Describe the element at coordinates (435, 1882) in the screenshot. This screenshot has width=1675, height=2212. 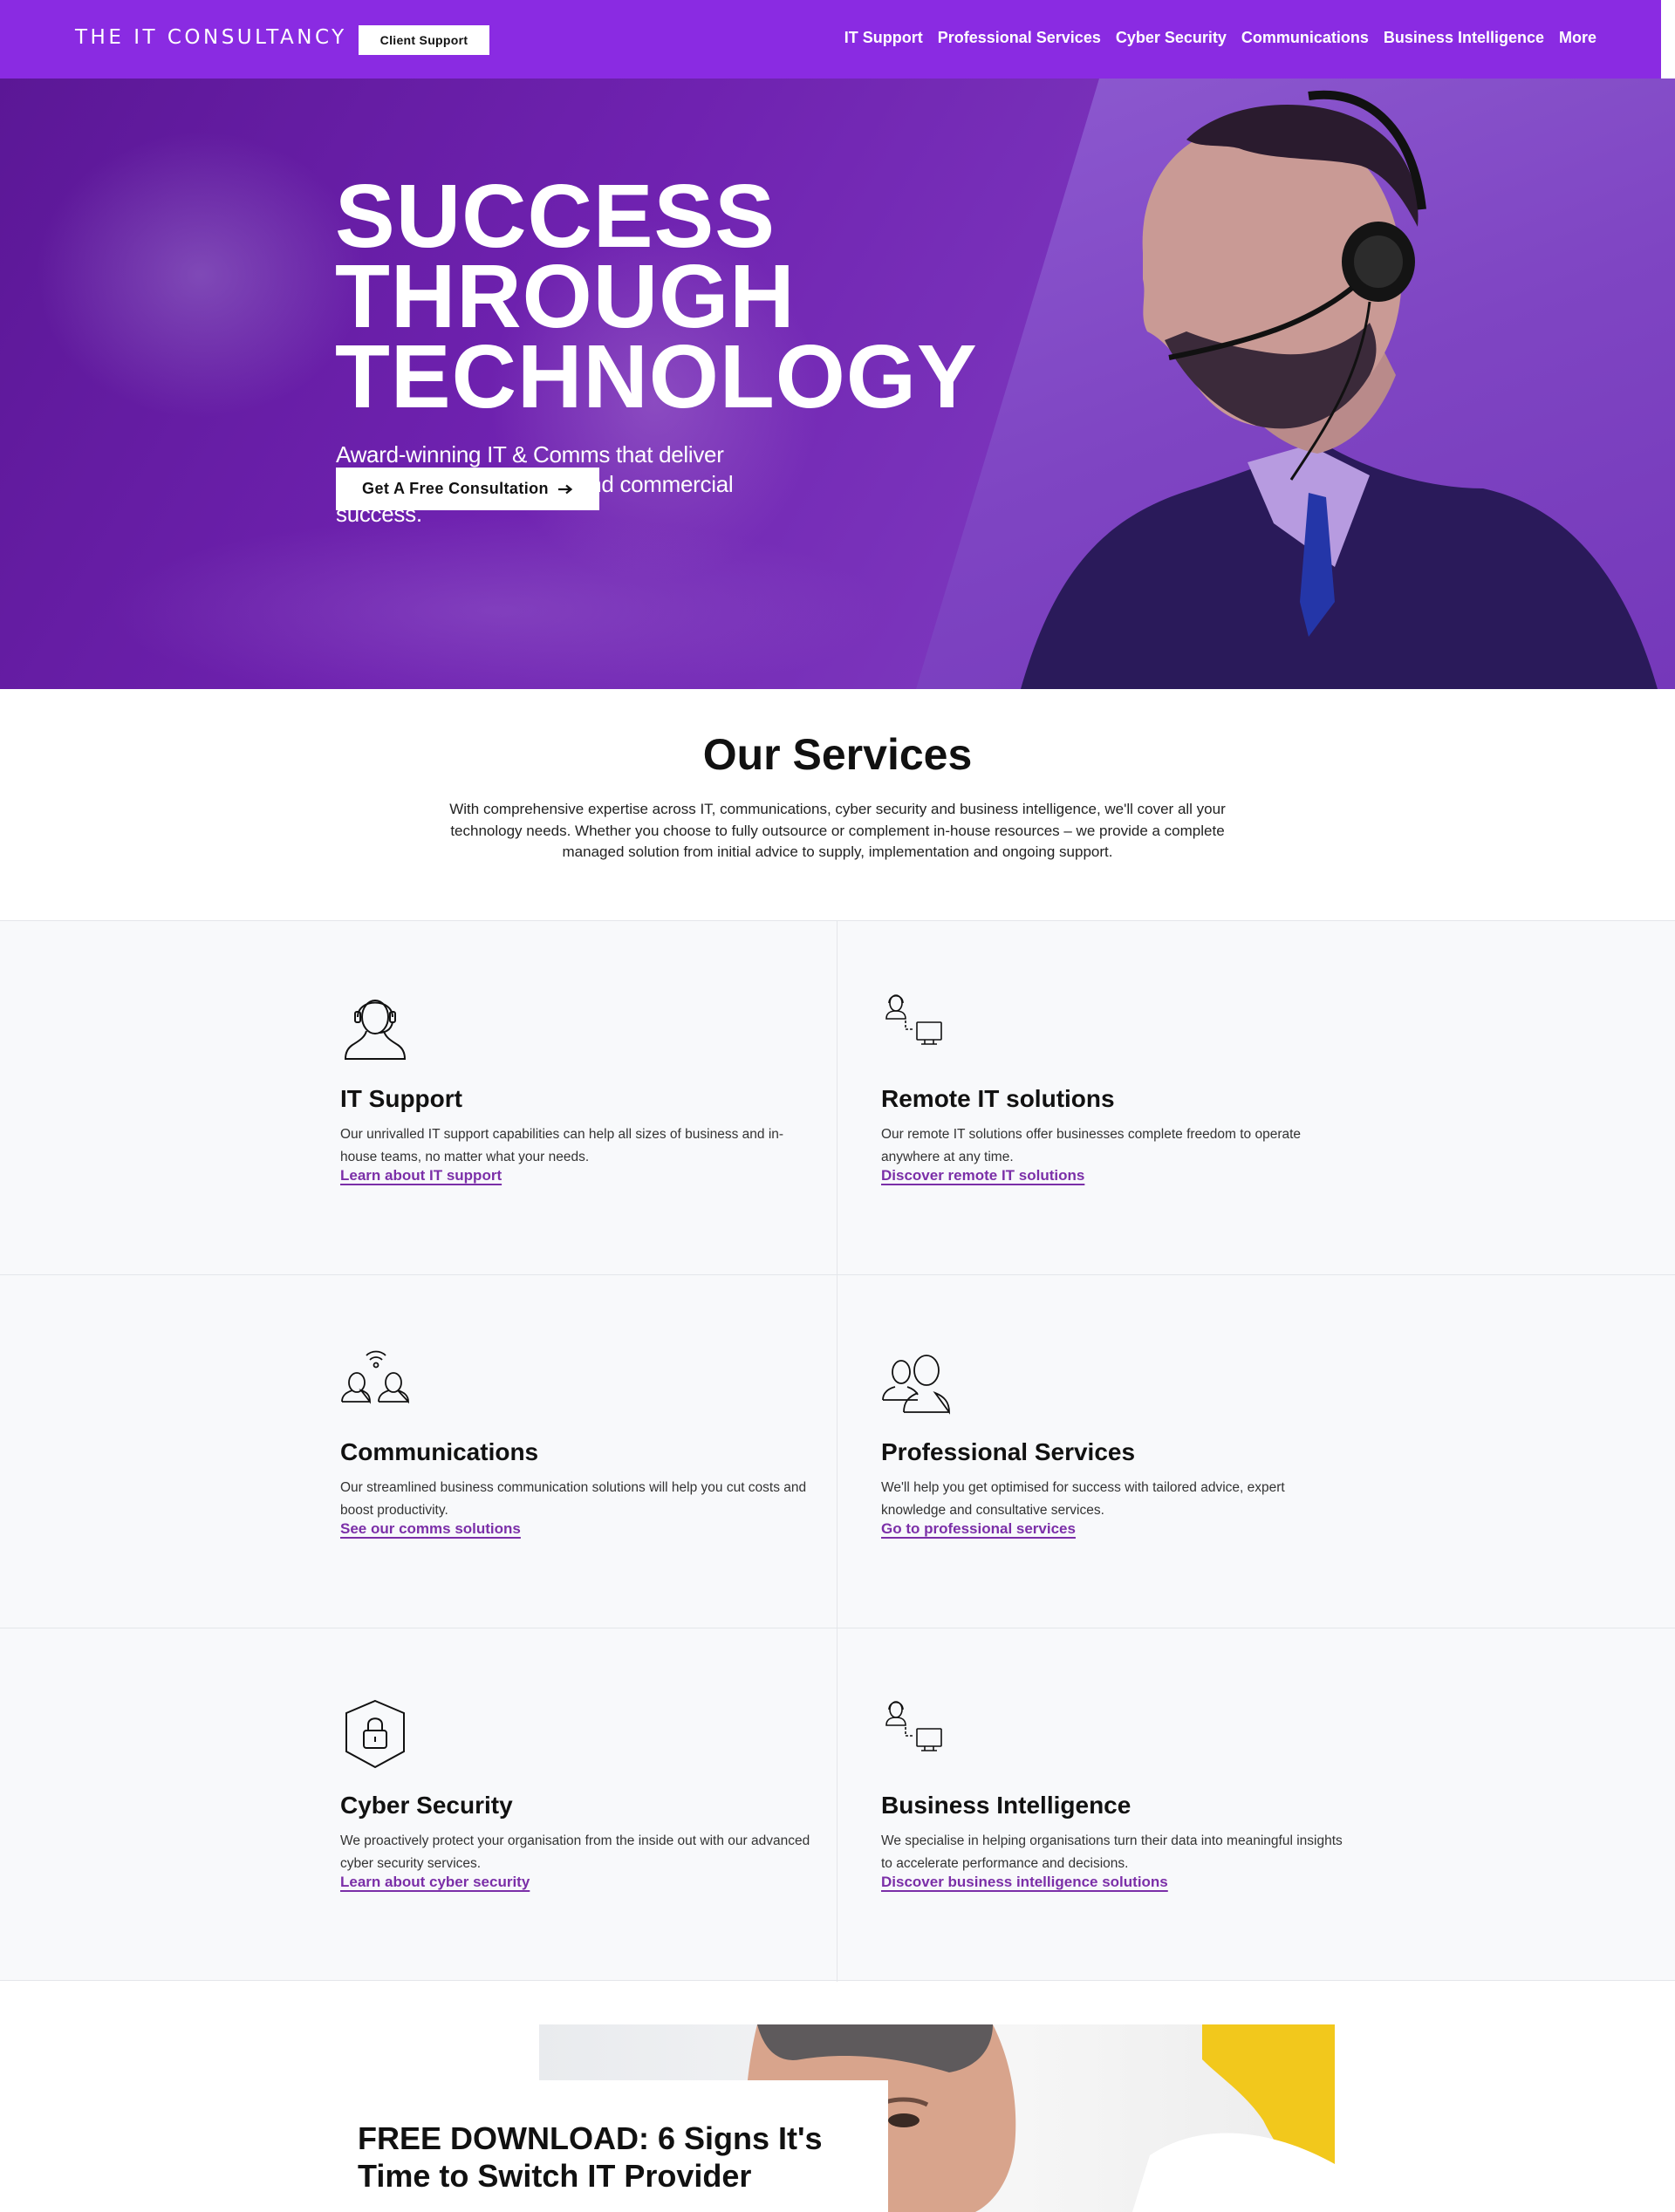
I see `service-card-link: Learn about cyber security` at that location.